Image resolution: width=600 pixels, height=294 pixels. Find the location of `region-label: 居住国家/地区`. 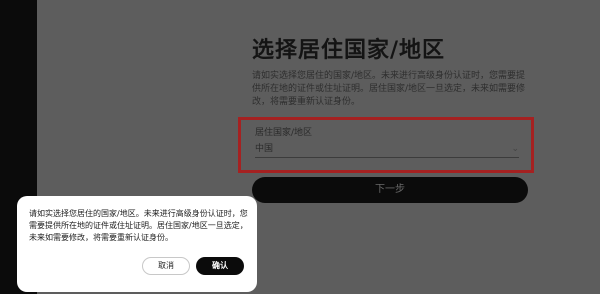

region-label: 居住国家/地区 is located at coordinates (284, 133).